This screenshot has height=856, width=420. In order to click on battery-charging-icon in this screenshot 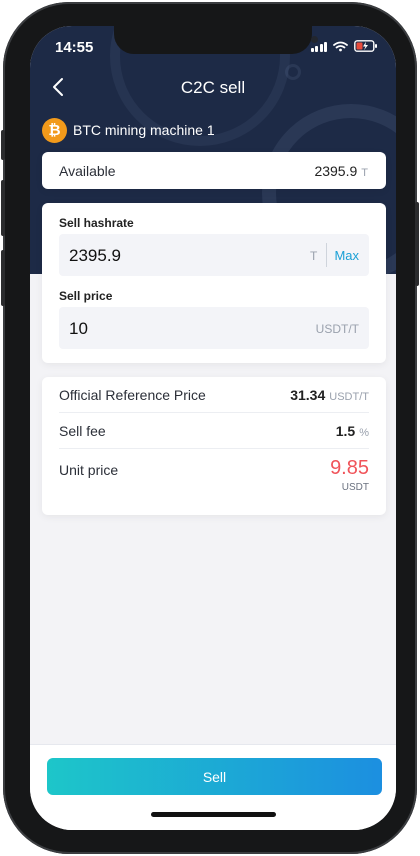, I will do `click(365, 46)`.